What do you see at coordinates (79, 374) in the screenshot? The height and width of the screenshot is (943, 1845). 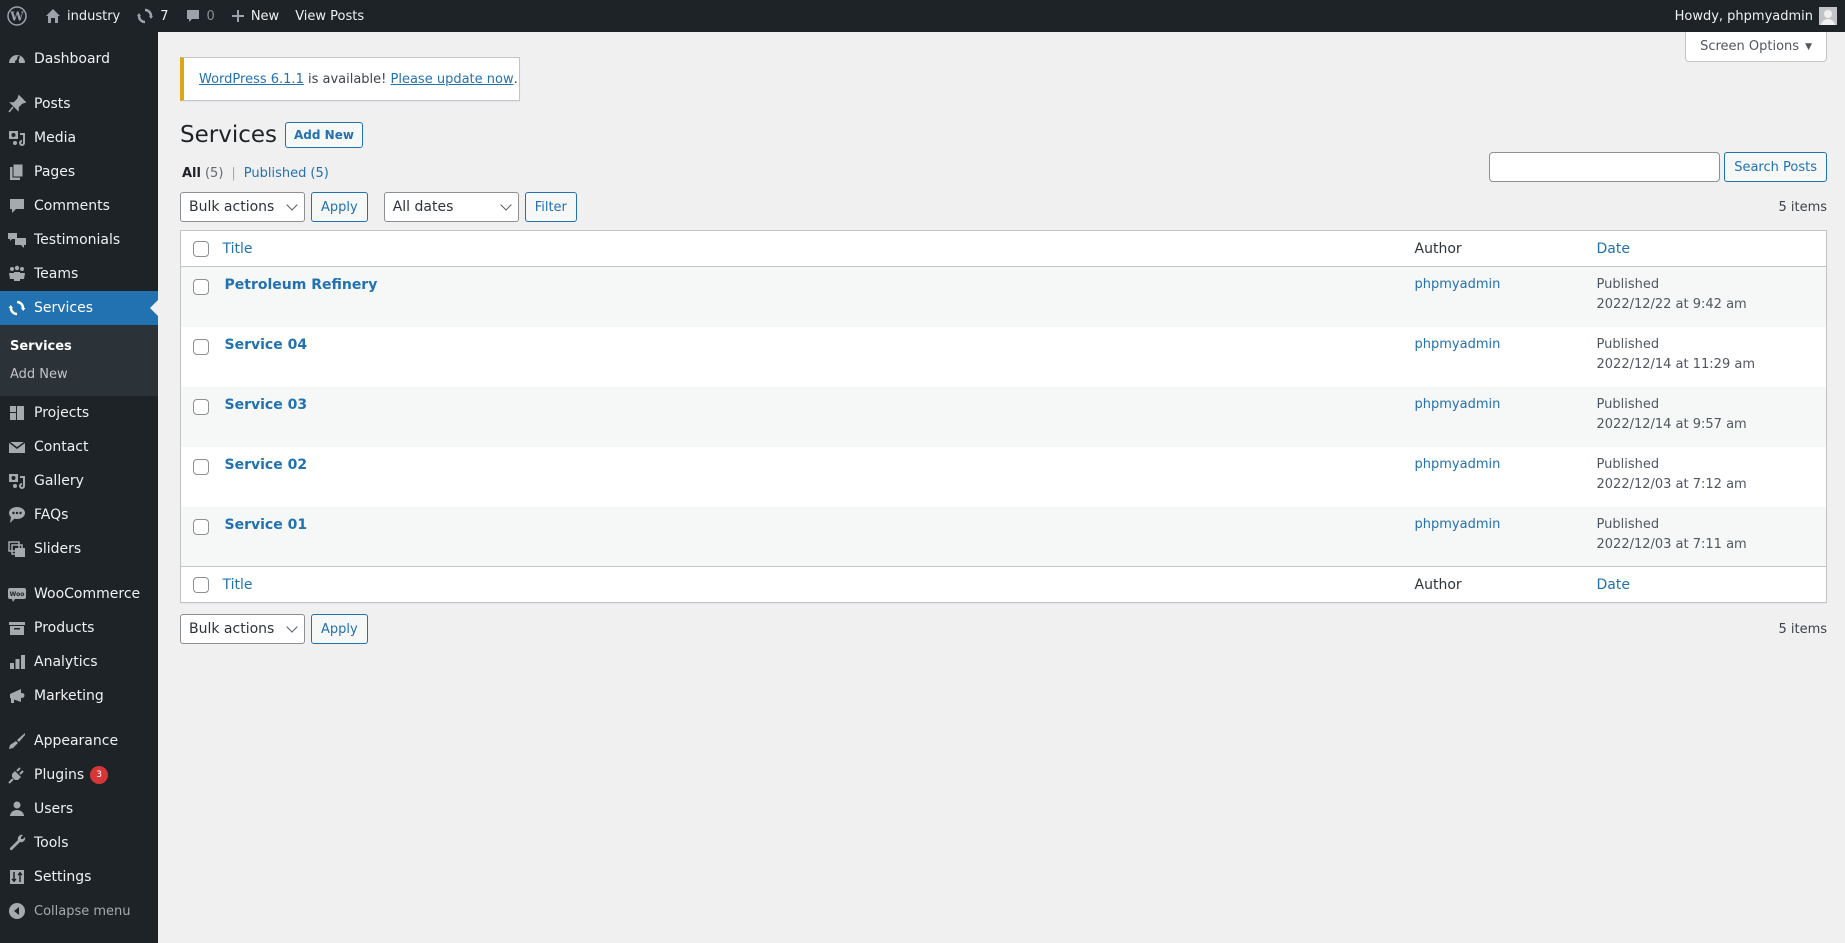 I see `submenu-item-add-new: Add New` at bounding box center [79, 374].